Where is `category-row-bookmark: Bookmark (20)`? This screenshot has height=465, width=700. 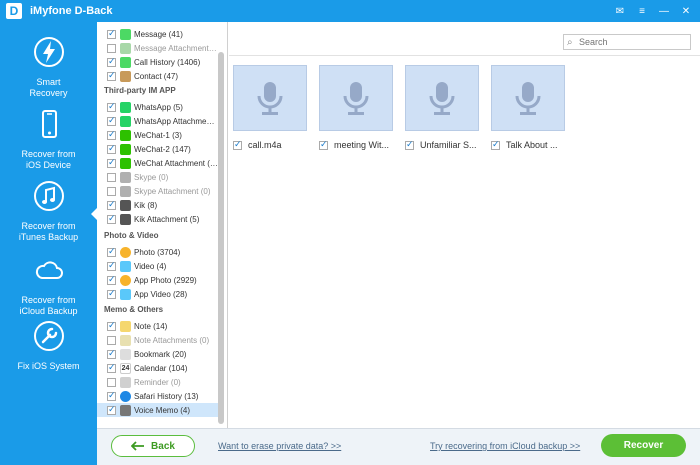
category-row-bookmark: Bookmark (20) is located at coordinates (157, 354).